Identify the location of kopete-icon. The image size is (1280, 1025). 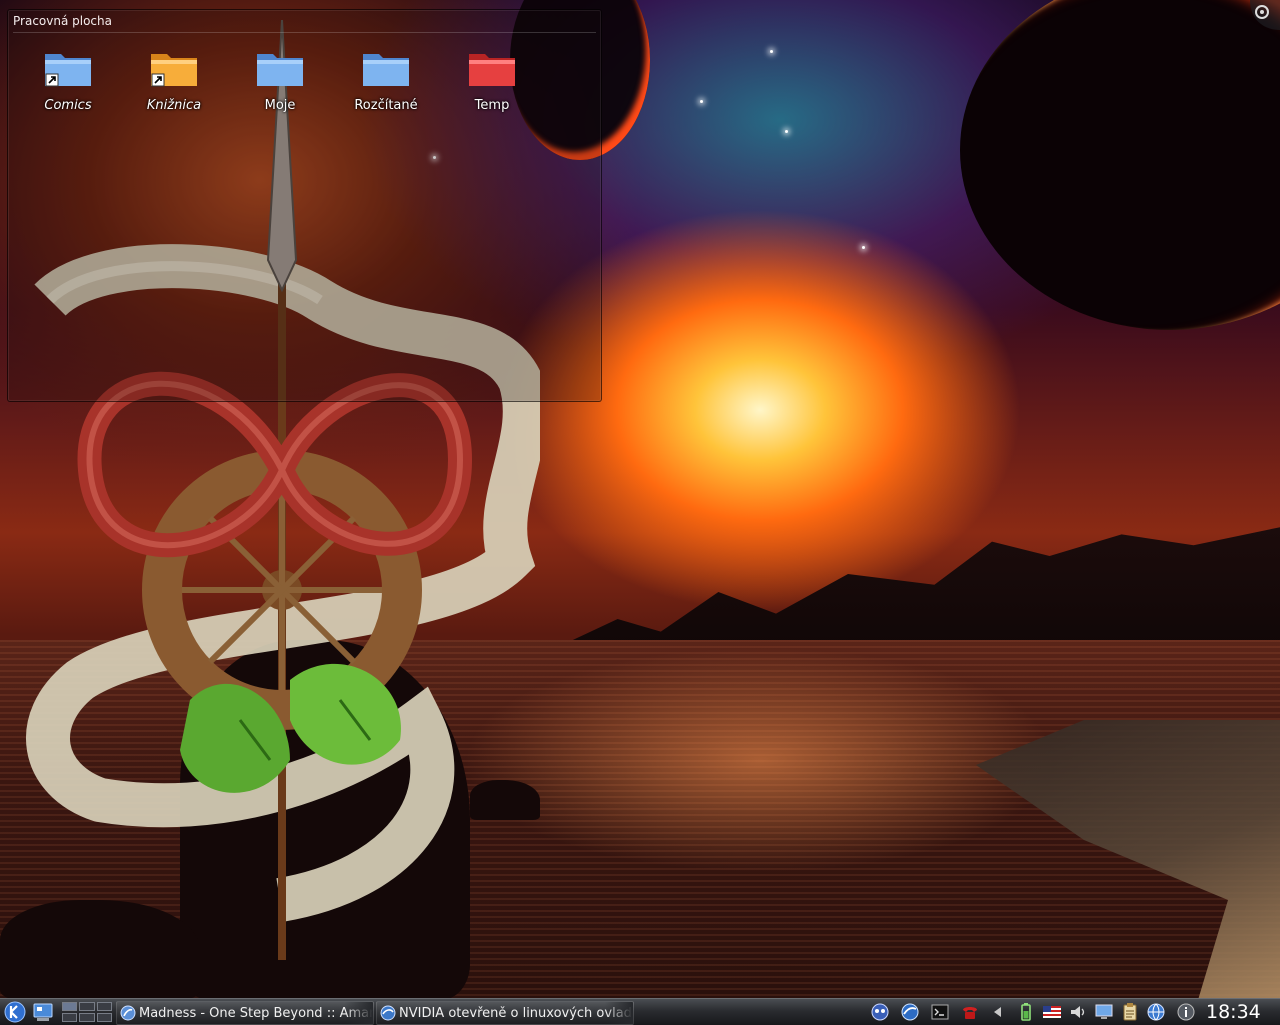
(880, 1012).